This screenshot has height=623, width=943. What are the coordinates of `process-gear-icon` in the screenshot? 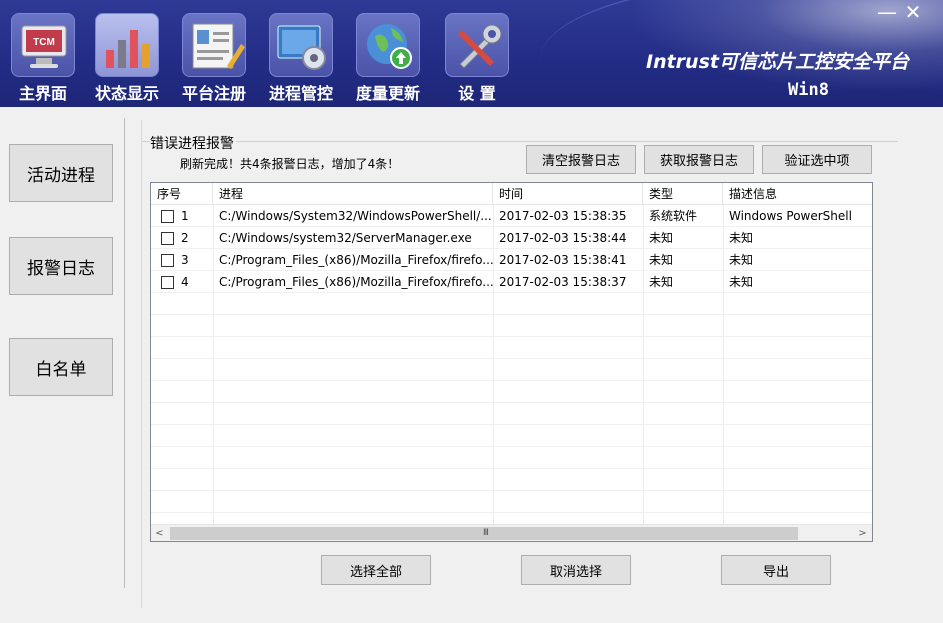 It's located at (301, 45).